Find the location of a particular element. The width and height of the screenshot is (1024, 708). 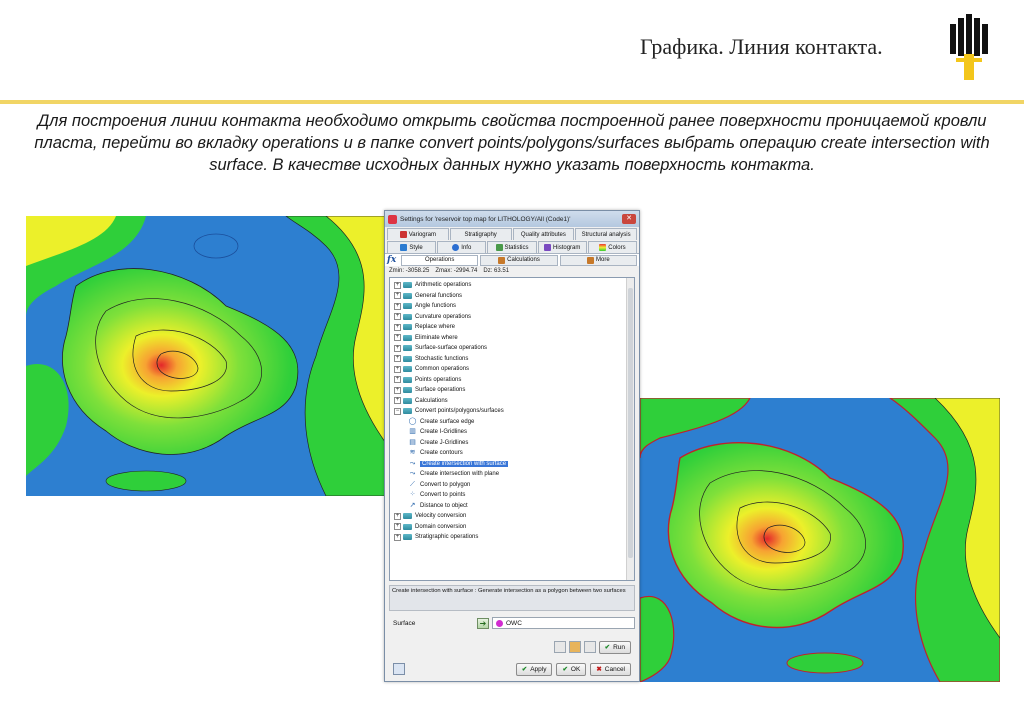

close-icon: ✕ is located at coordinates (629, 219).